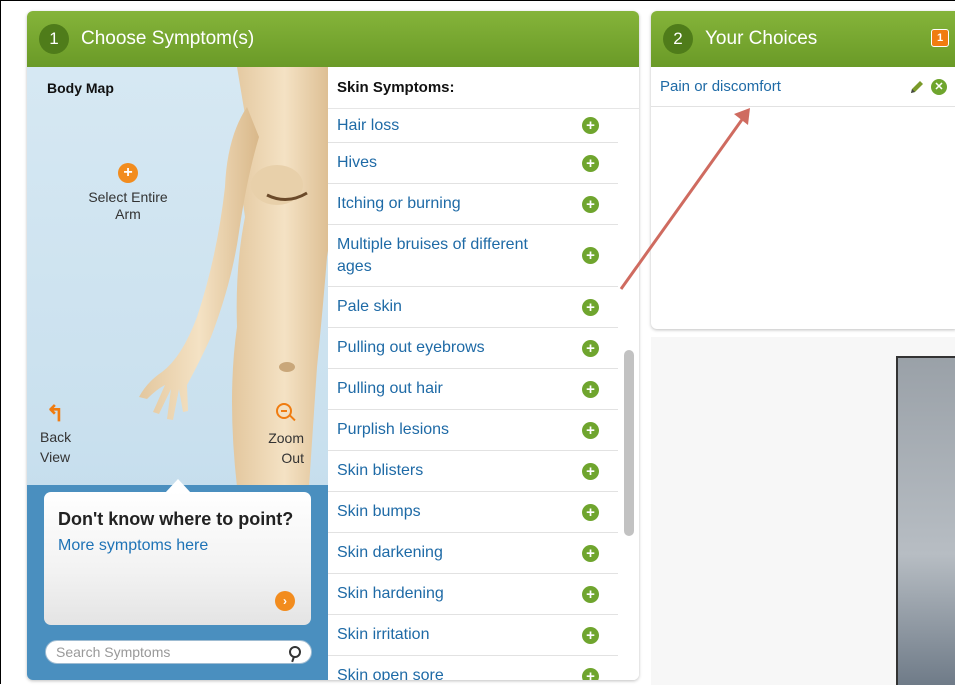 The width and height of the screenshot is (955, 685). Describe the element at coordinates (380, 470) in the screenshot. I see `symptom-label: Skin blisters` at that location.